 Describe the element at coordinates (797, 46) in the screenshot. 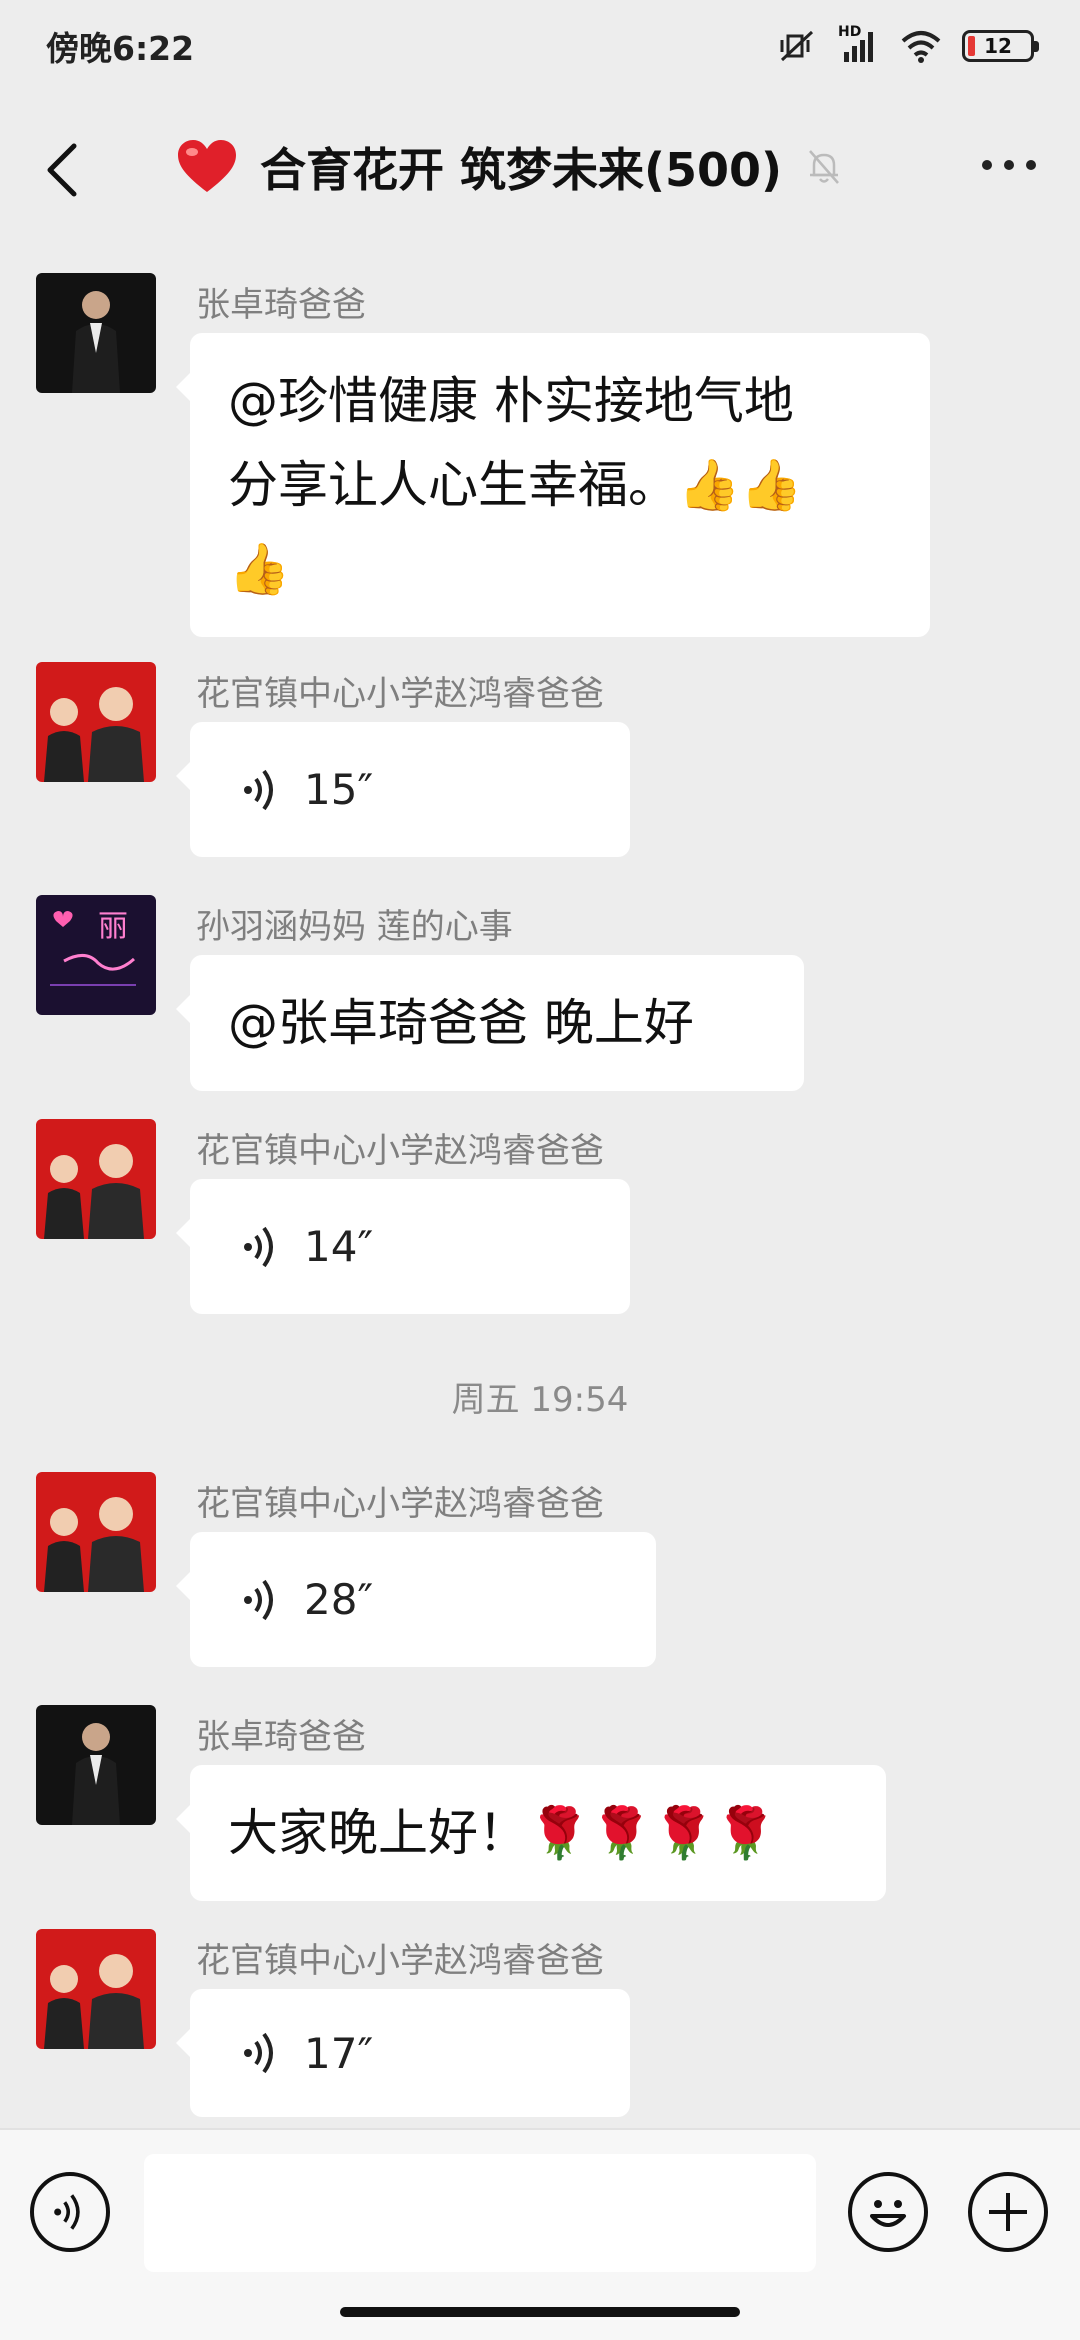

I see `vibrate-mute-icon` at that location.